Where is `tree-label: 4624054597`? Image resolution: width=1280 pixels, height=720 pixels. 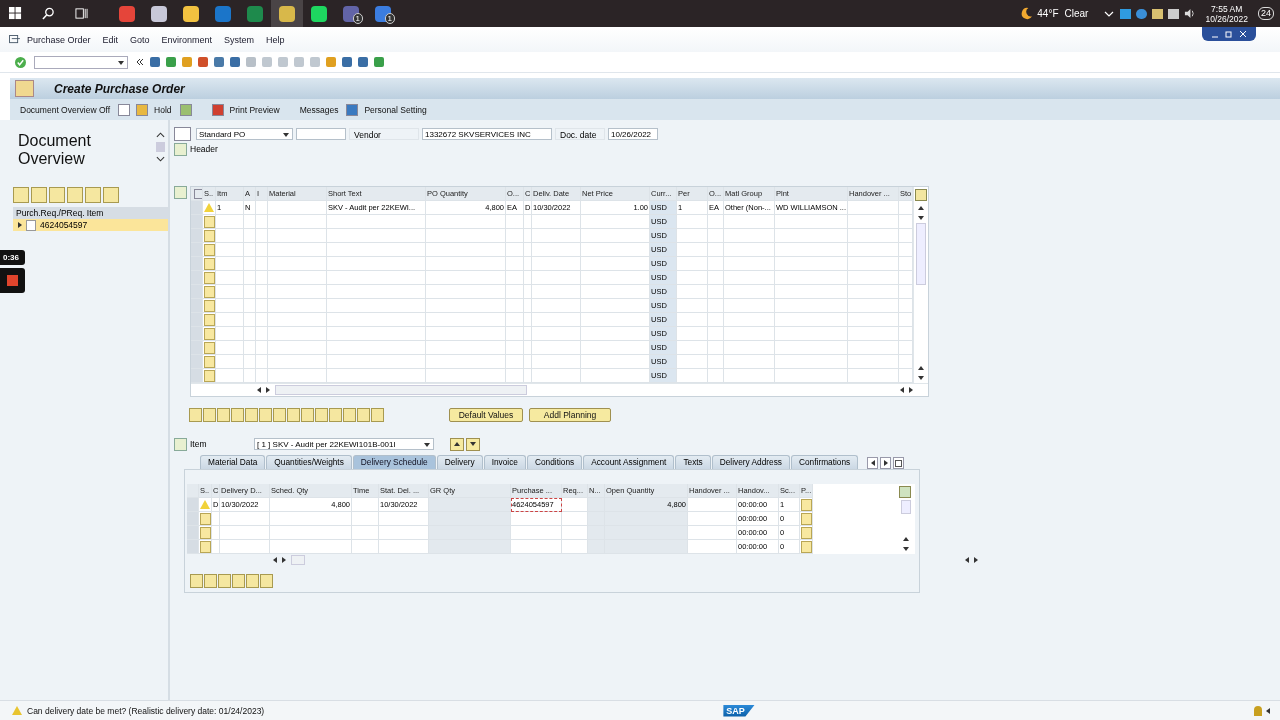
tree-label: 4624054597 is located at coordinates (64, 225).